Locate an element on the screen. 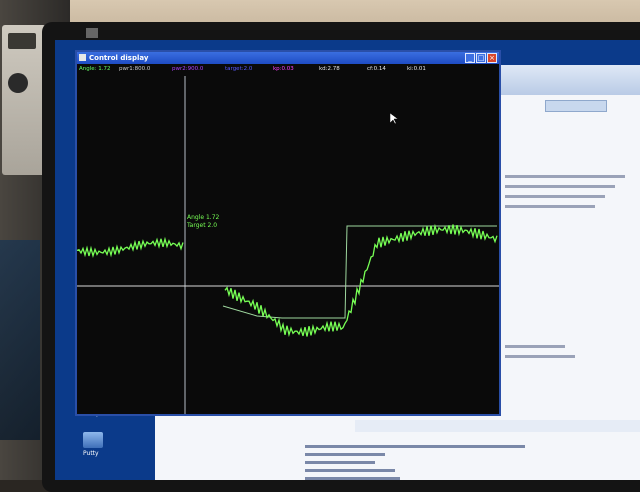 This screenshot has width=640, height=492. signal-trace-left is located at coordinates (130, 247).